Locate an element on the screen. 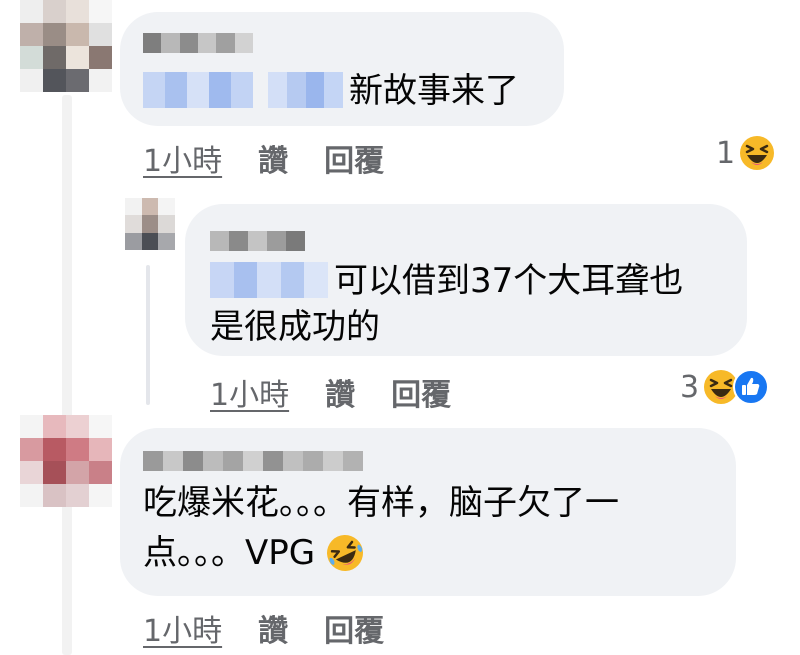  reaction-summary: 3 is located at coordinates (725, 387).